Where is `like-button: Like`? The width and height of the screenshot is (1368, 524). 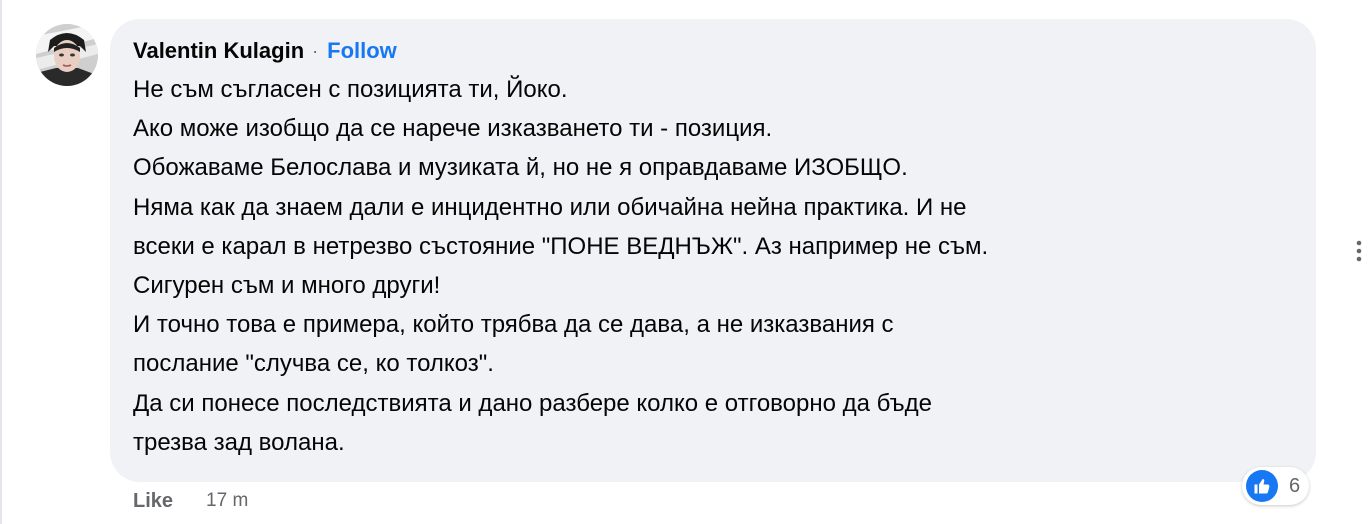 like-button: Like is located at coordinates (153, 501).